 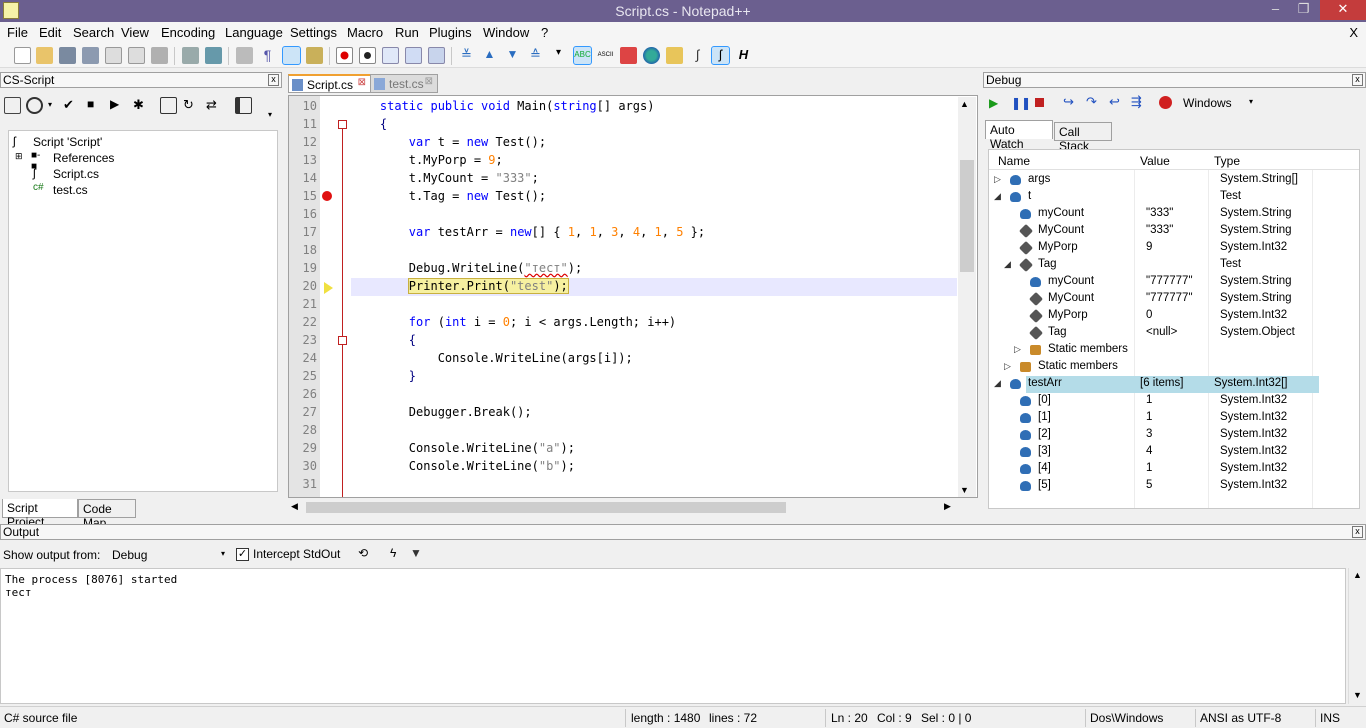 What do you see at coordinates (76, 174) in the screenshot?
I see `tree-item-script-cs: Script.cs` at bounding box center [76, 174].